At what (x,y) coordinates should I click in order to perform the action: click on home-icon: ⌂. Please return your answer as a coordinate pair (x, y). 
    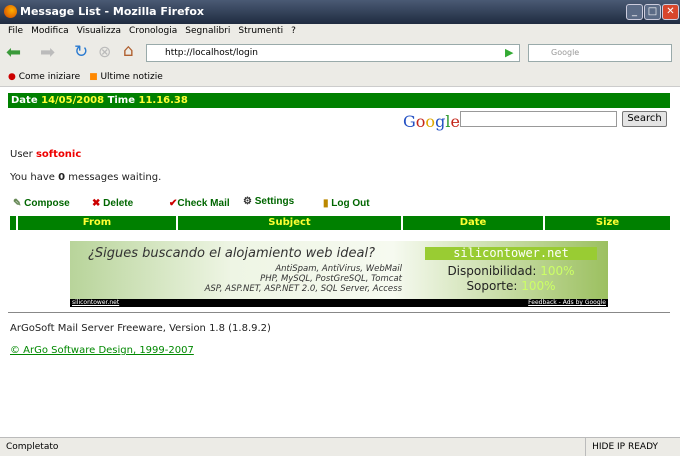
    Looking at the image, I should click on (128, 51).